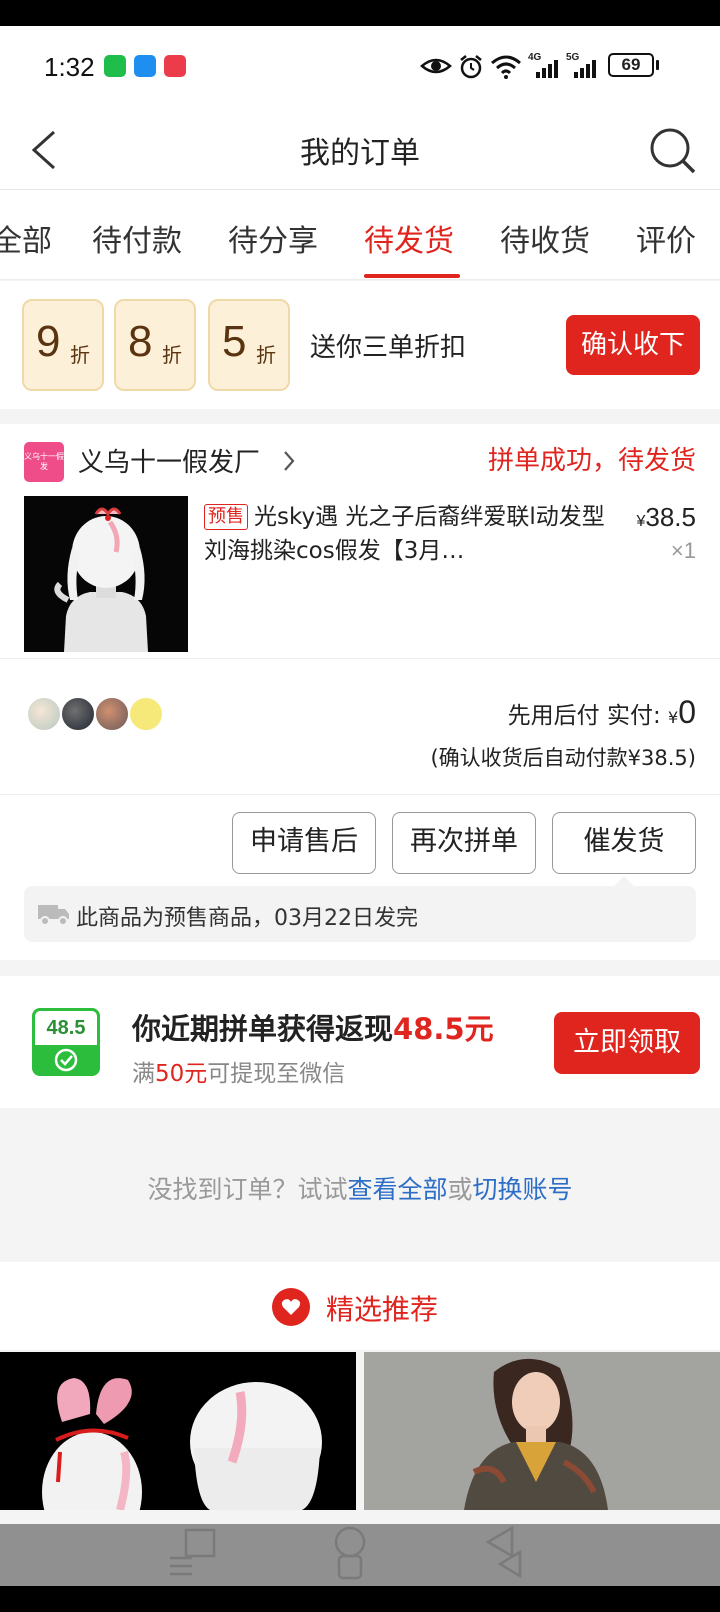 Image resolution: width=720 pixels, height=1612 pixels. I want to click on not-found-hint: 没找到订单？试试查看全部或切换账号, so click(360, 1189).